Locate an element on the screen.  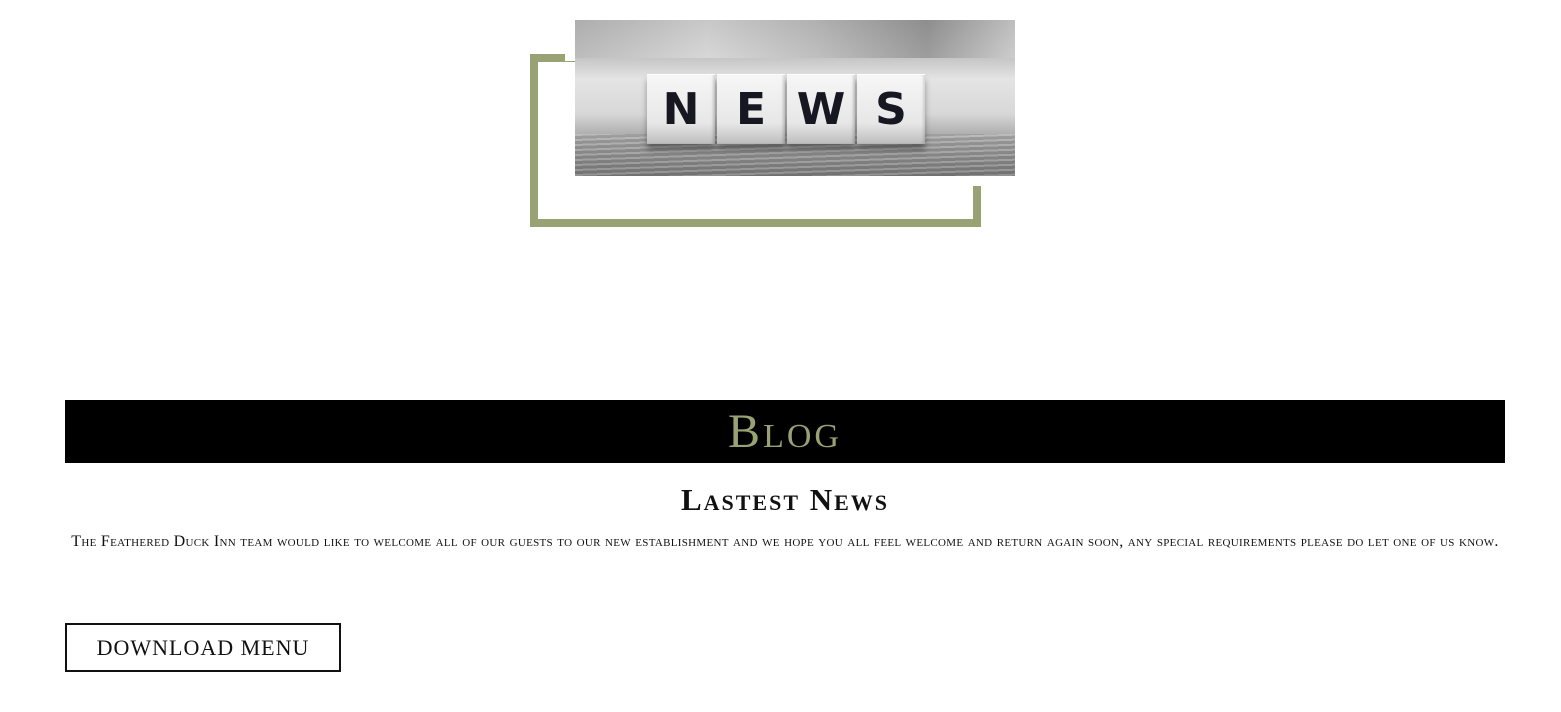
news-tile-n: N is located at coordinates (681, 109).